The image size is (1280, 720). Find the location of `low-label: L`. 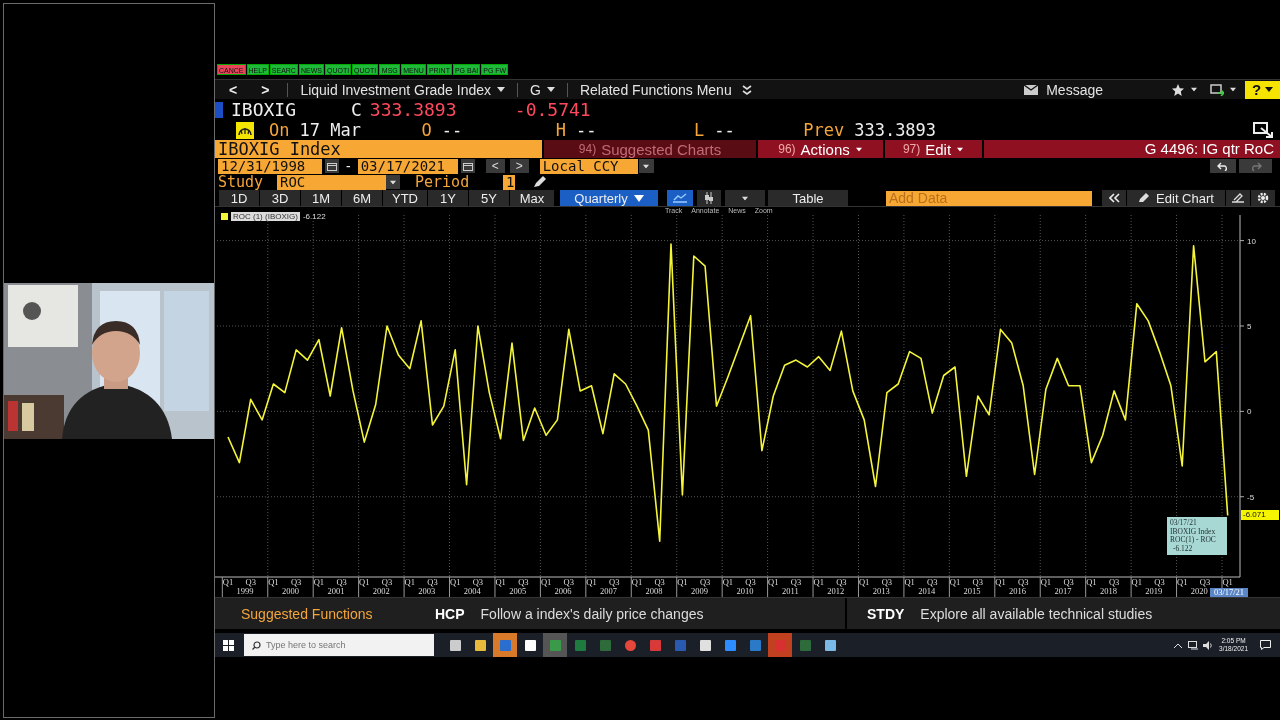

low-label: L is located at coordinates (699, 130).